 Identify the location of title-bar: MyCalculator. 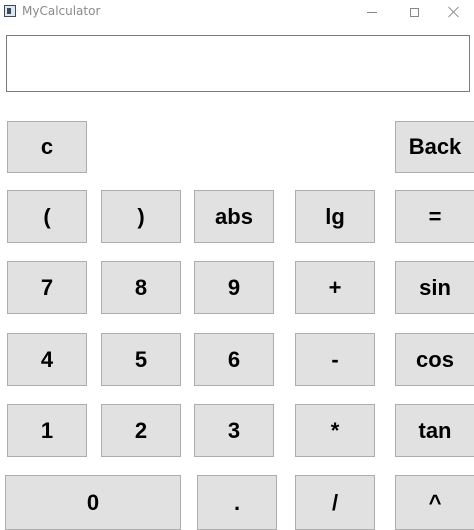
(237, 12).